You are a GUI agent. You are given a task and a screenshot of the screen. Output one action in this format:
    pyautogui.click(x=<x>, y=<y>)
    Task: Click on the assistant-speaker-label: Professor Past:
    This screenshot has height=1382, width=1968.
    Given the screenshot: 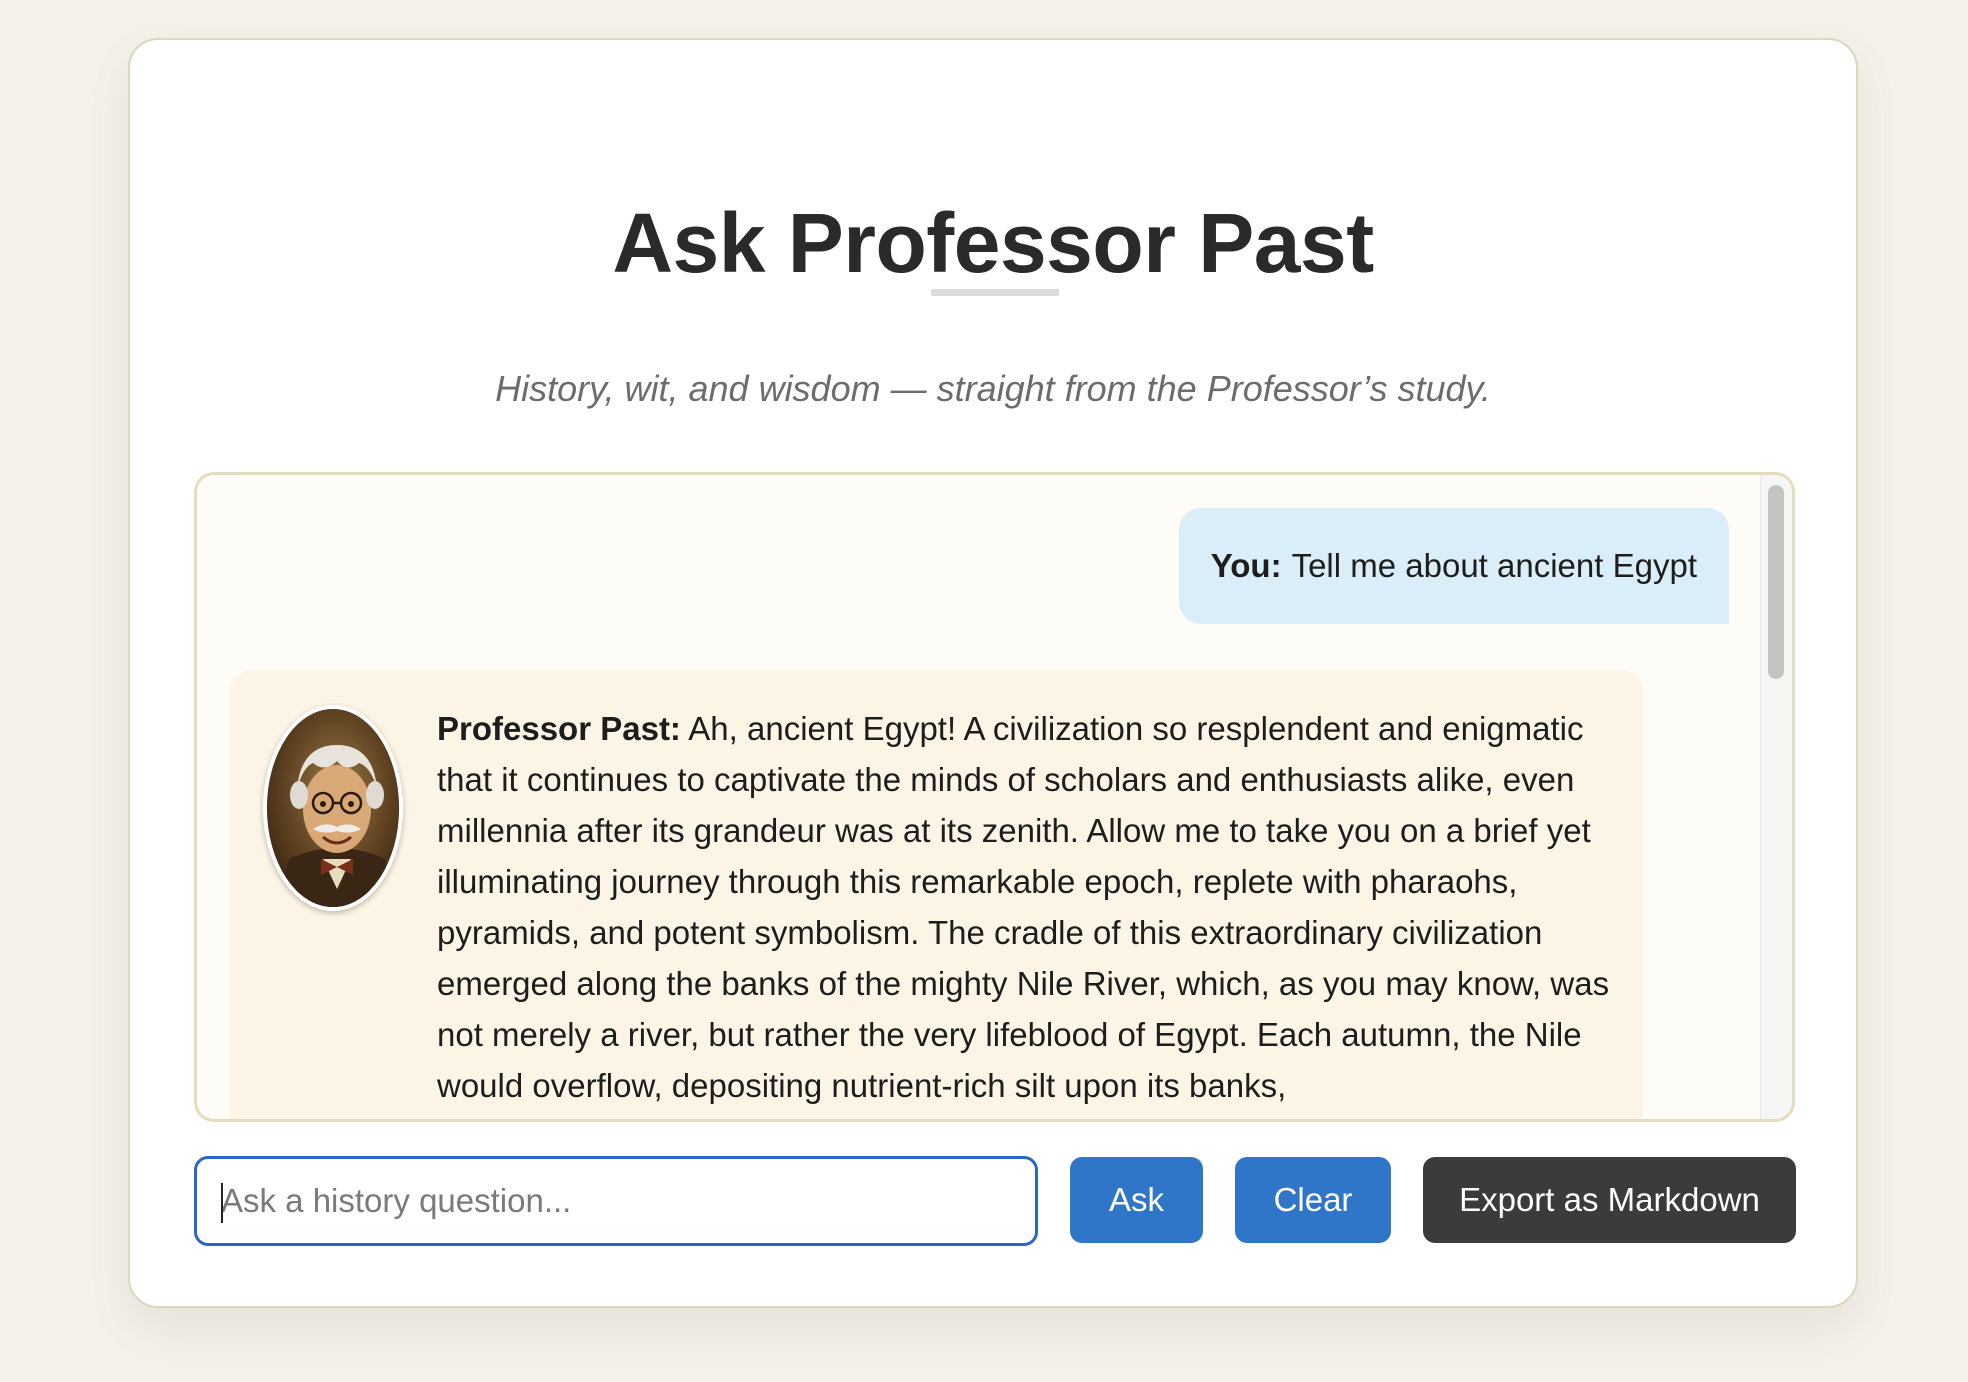 What is the action you would take?
    pyautogui.click(x=559, y=728)
    